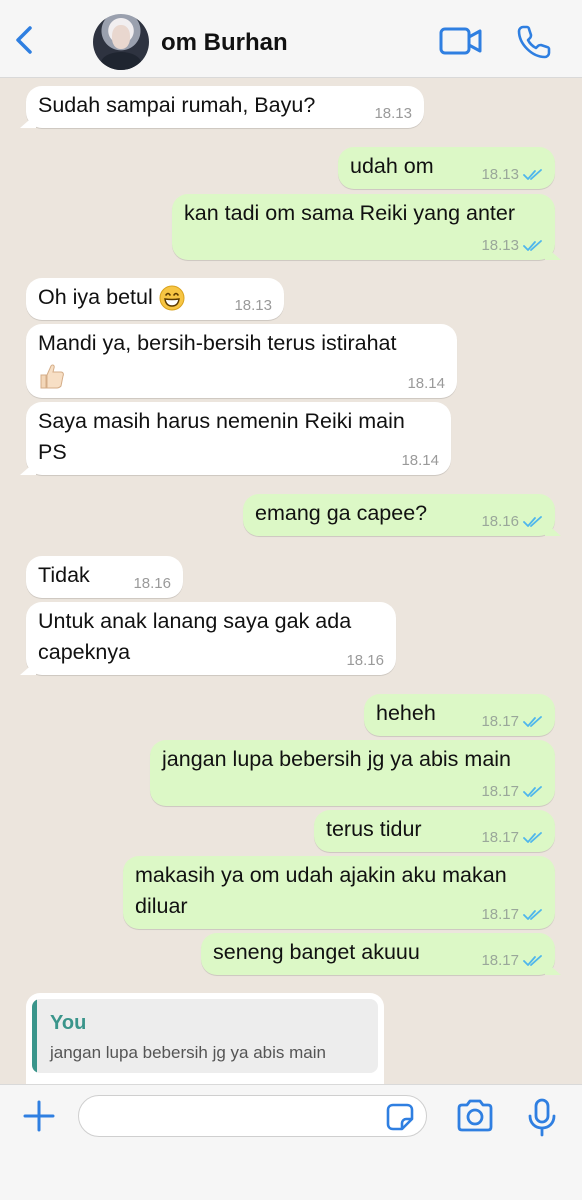 This screenshot has width=582, height=1200. Describe the element at coordinates (252, 1116) in the screenshot. I see `message-input` at that location.